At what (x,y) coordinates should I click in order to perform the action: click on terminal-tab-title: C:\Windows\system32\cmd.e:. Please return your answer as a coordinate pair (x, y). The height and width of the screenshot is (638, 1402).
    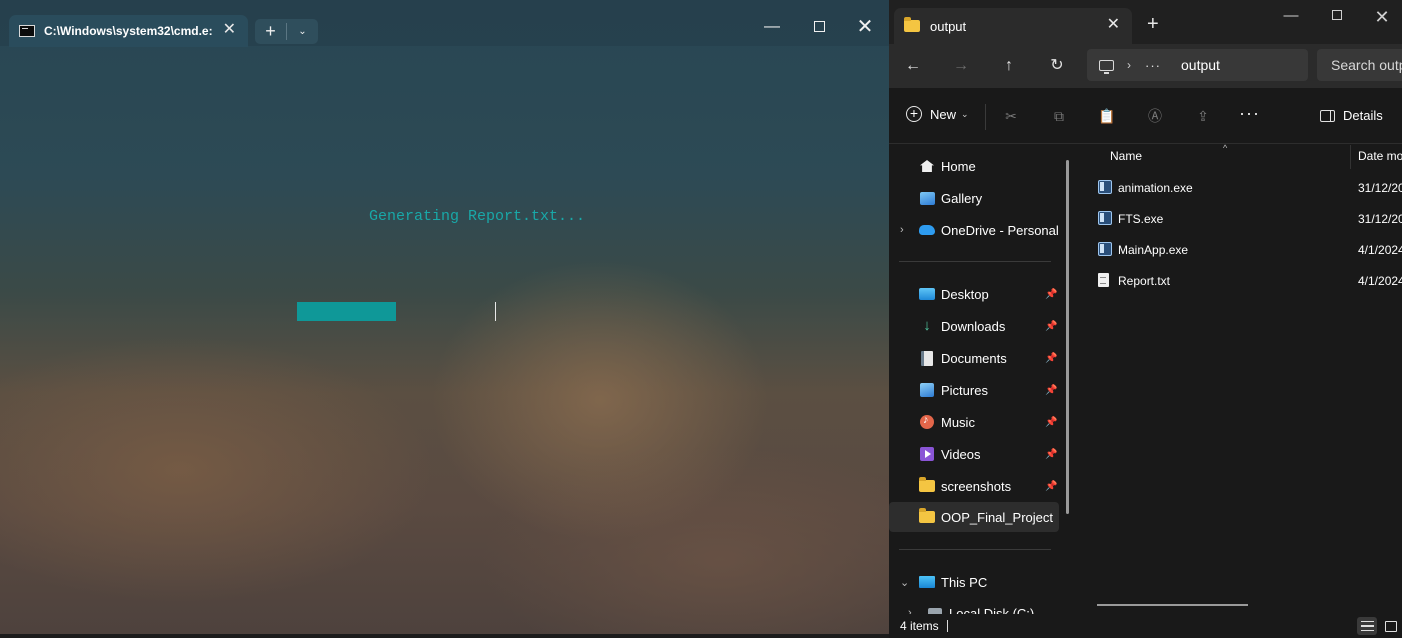
    Looking at the image, I should click on (128, 31).